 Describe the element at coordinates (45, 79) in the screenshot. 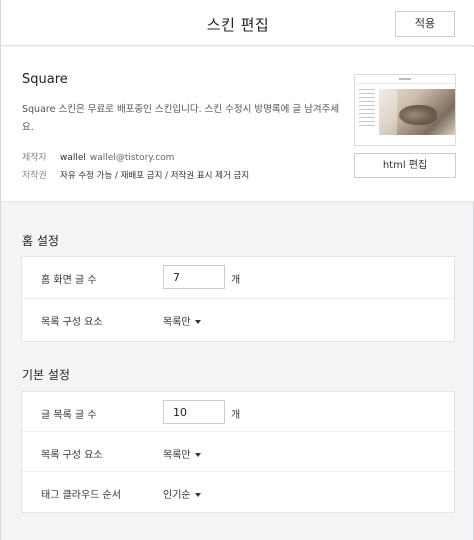

I see `skin-name: Square` at that location.